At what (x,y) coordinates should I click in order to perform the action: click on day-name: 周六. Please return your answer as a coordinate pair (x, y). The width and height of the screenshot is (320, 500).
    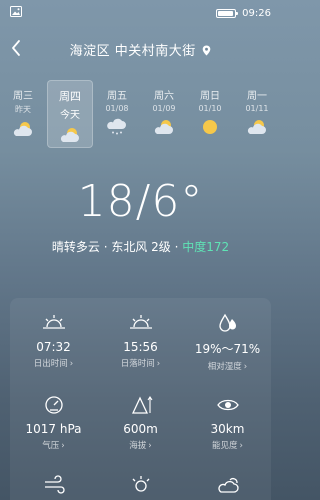
    Looking at the image, I should click on (164, 96).